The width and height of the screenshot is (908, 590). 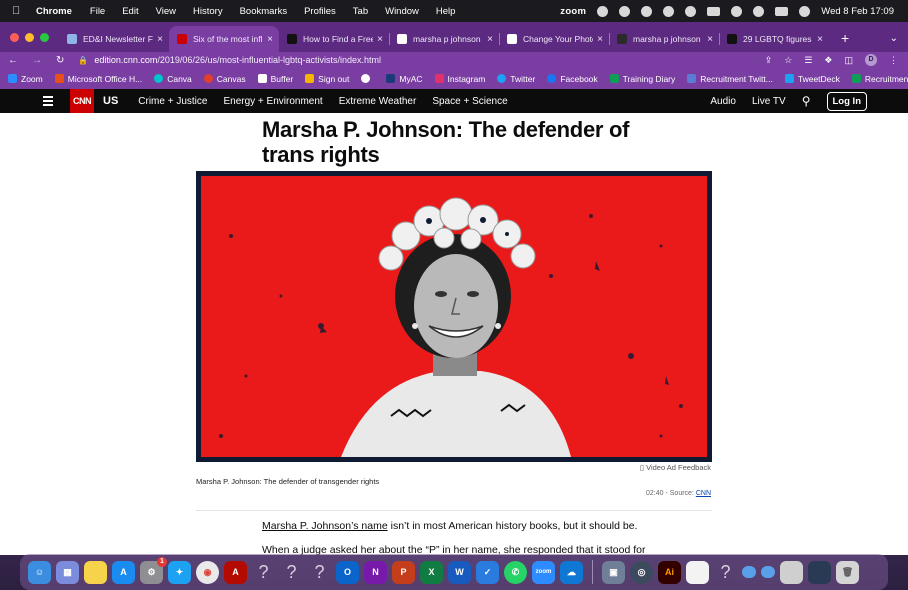 What do you see at coordinates (848, 60) in the screenshot?
I see `side-panel-icon: ◫` at bounding box center [848, 60].